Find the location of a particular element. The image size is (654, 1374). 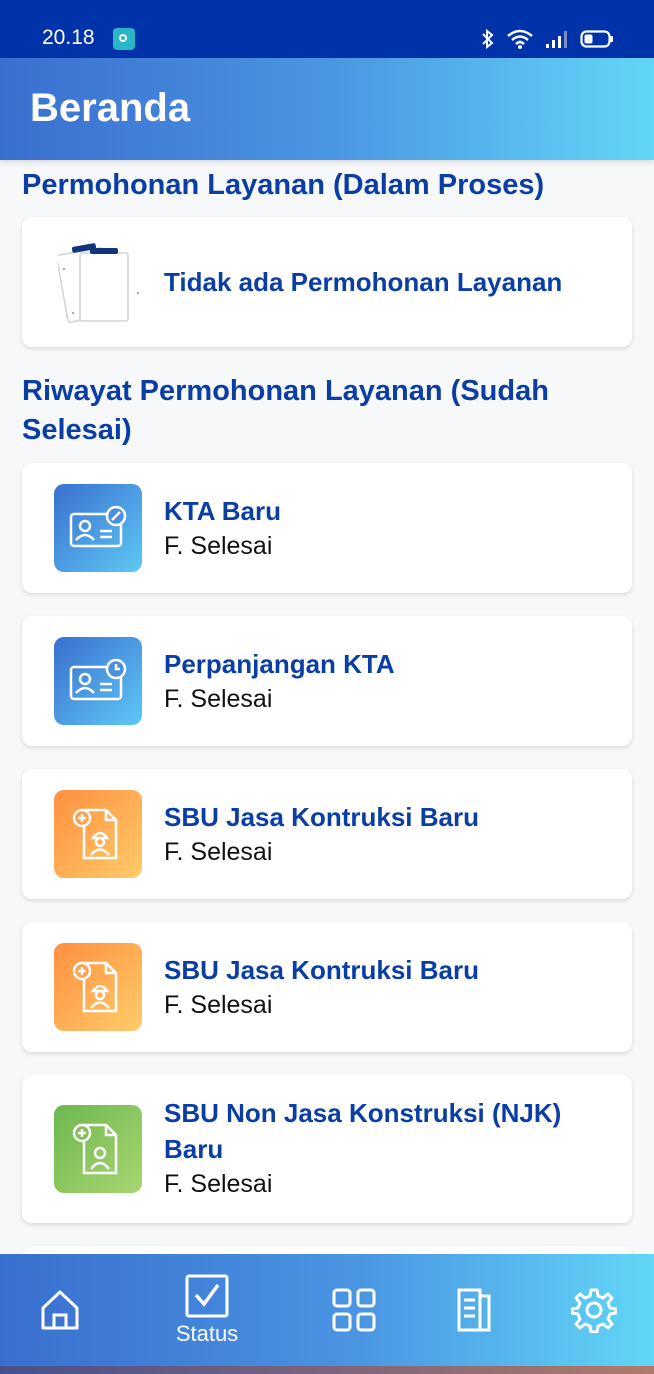

status-icons is located at coordinates (547, 39).